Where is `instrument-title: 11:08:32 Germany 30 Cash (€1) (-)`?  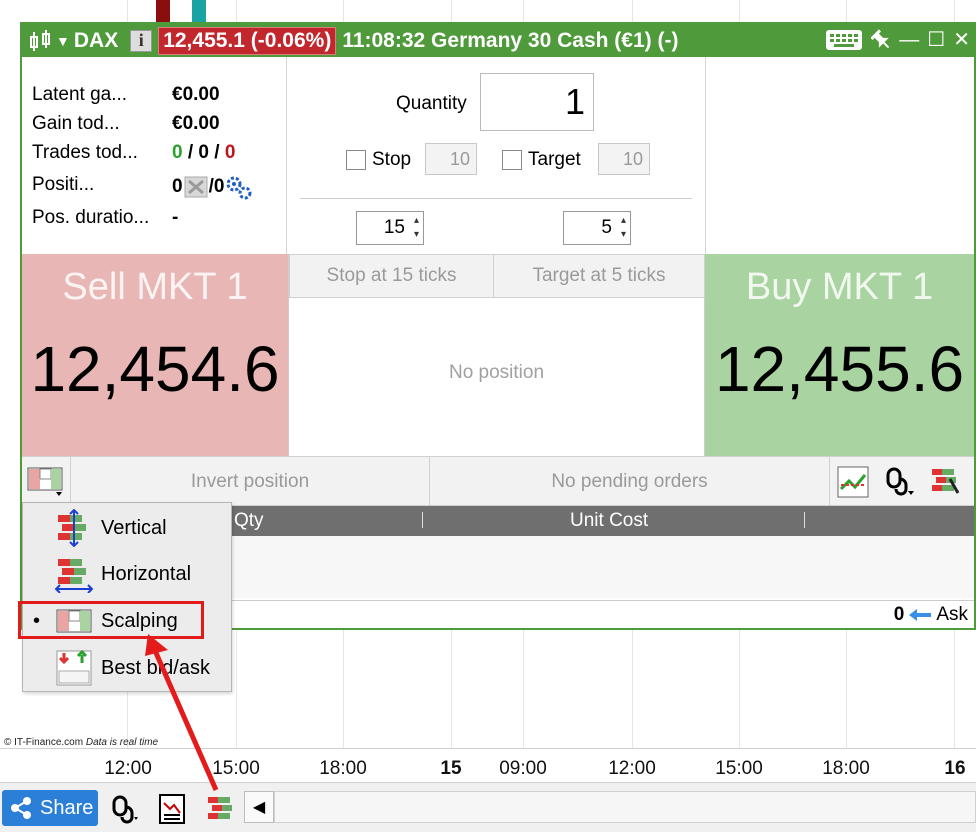 instrument-title: 11:08:32 Germany 30 Cash (€1) (-) is located at coordinates (510, 40).